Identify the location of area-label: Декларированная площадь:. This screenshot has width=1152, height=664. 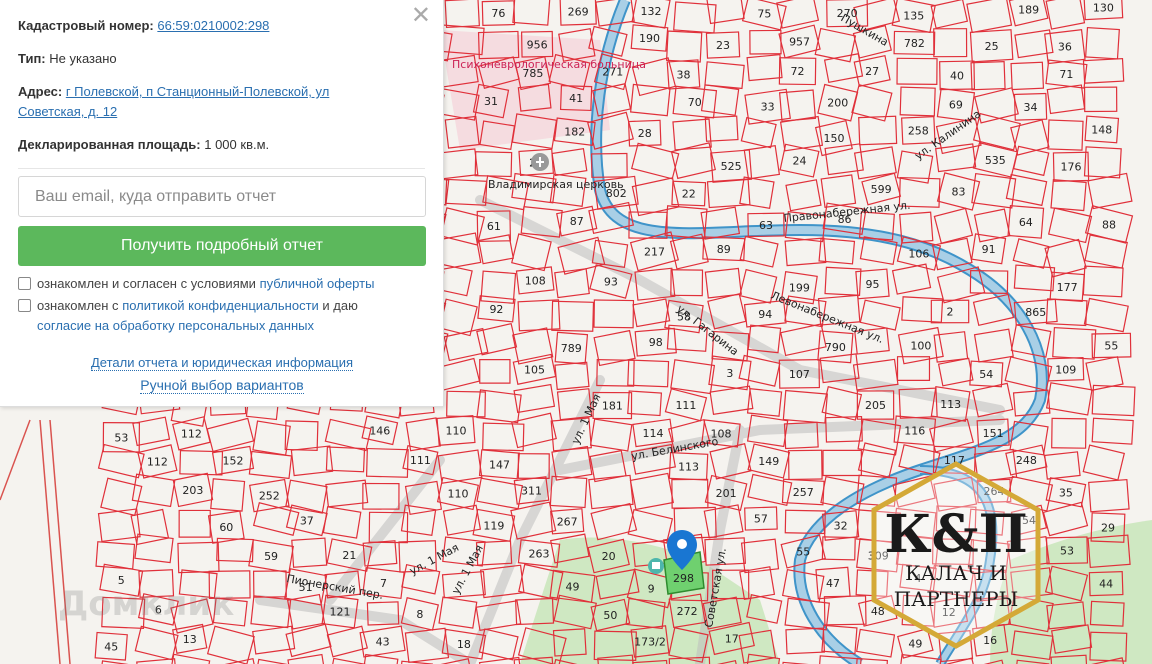
(109, 144).